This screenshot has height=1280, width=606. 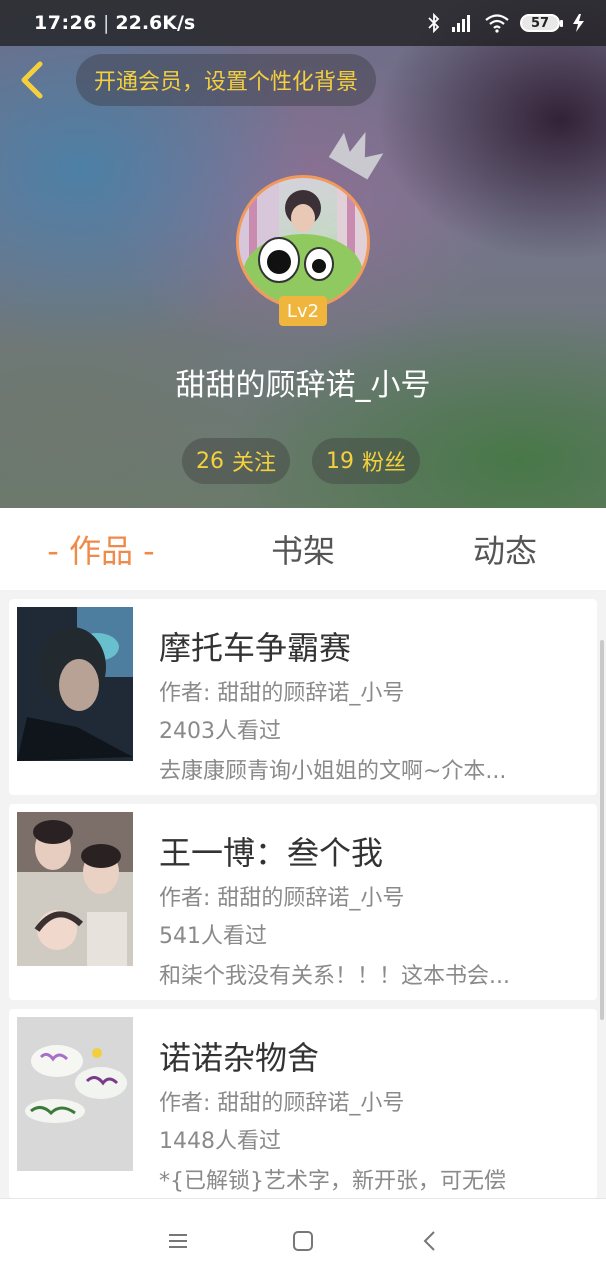 I want to click on status-icons: 57, so click(x=508, y=23).